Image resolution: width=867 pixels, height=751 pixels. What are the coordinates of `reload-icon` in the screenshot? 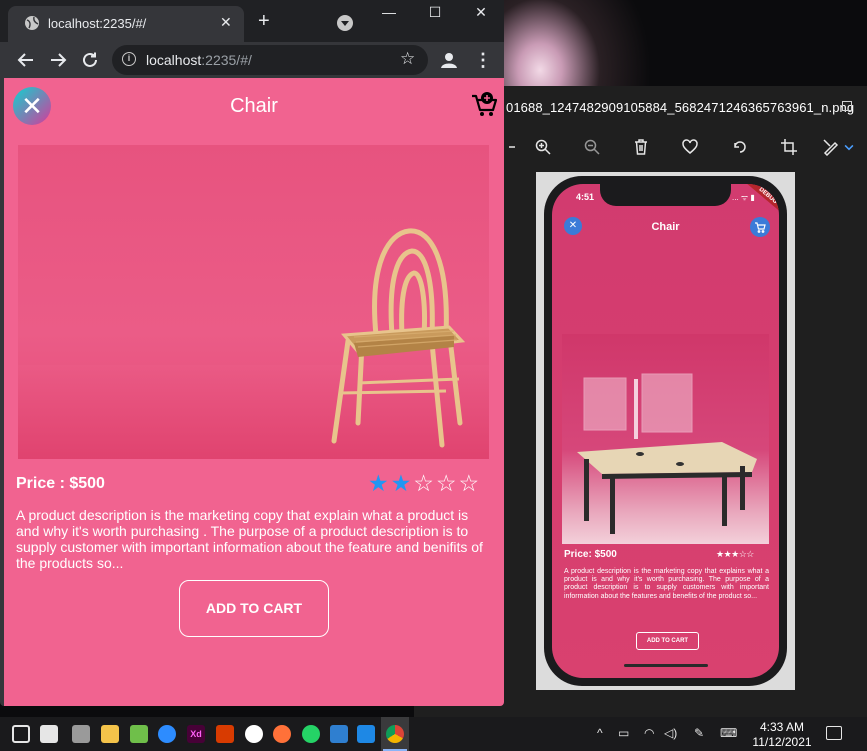 It's located at (90, 60).